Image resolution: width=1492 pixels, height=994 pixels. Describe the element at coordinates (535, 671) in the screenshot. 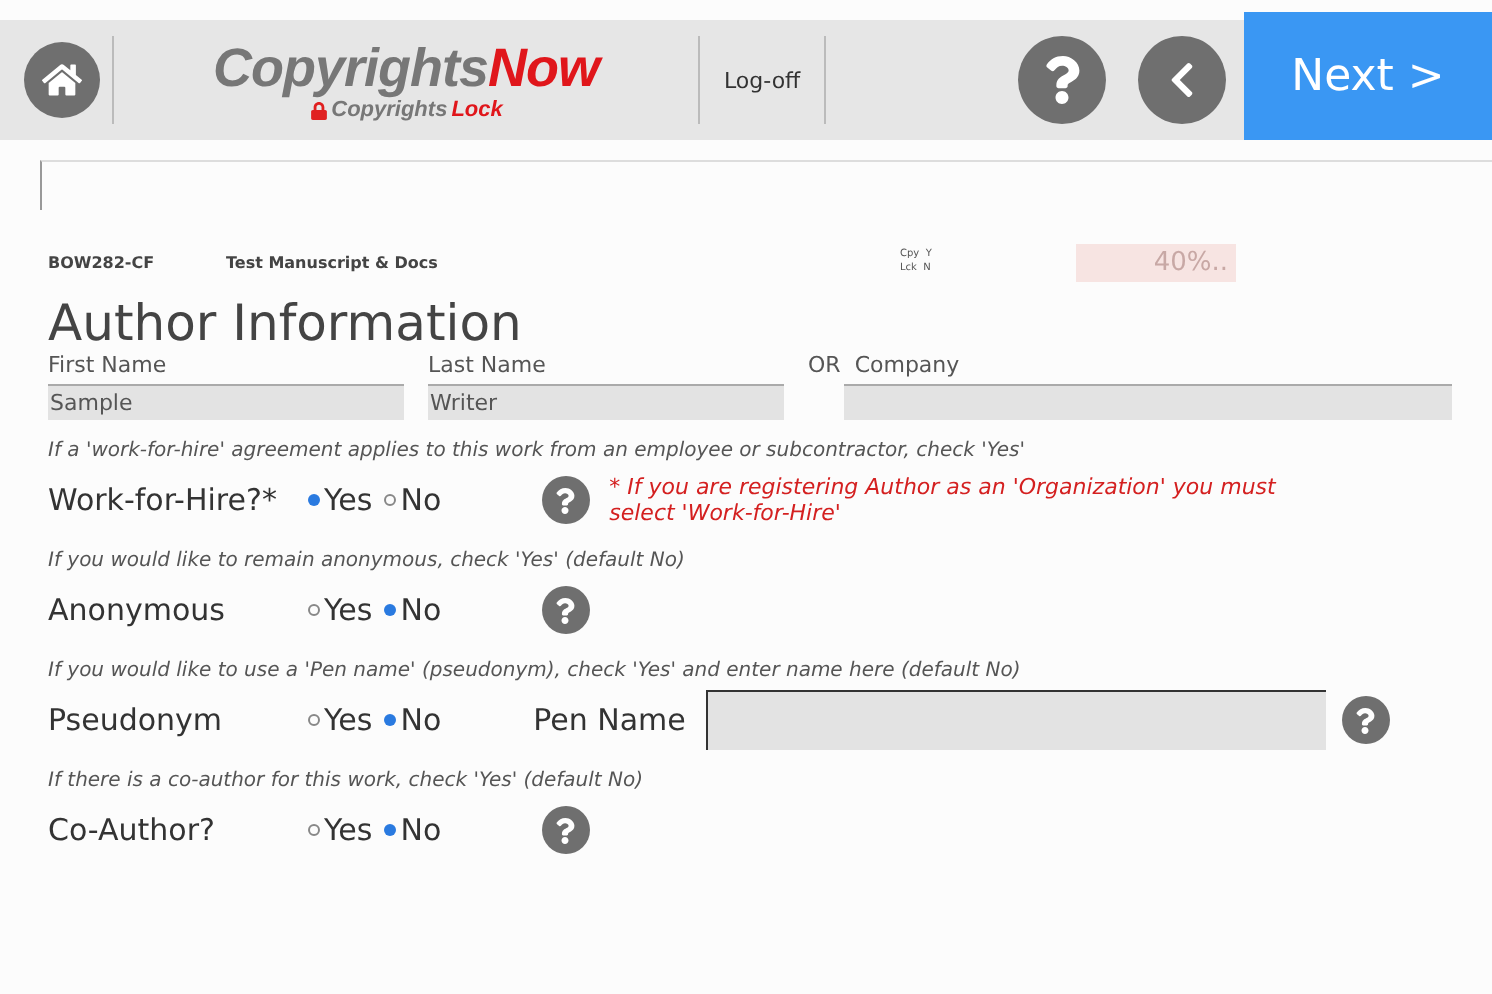

I see `hint-text: If you would like to use a 'Pen name' (pseudonym), check 'Yes' and enter name here (default No)` at that location.